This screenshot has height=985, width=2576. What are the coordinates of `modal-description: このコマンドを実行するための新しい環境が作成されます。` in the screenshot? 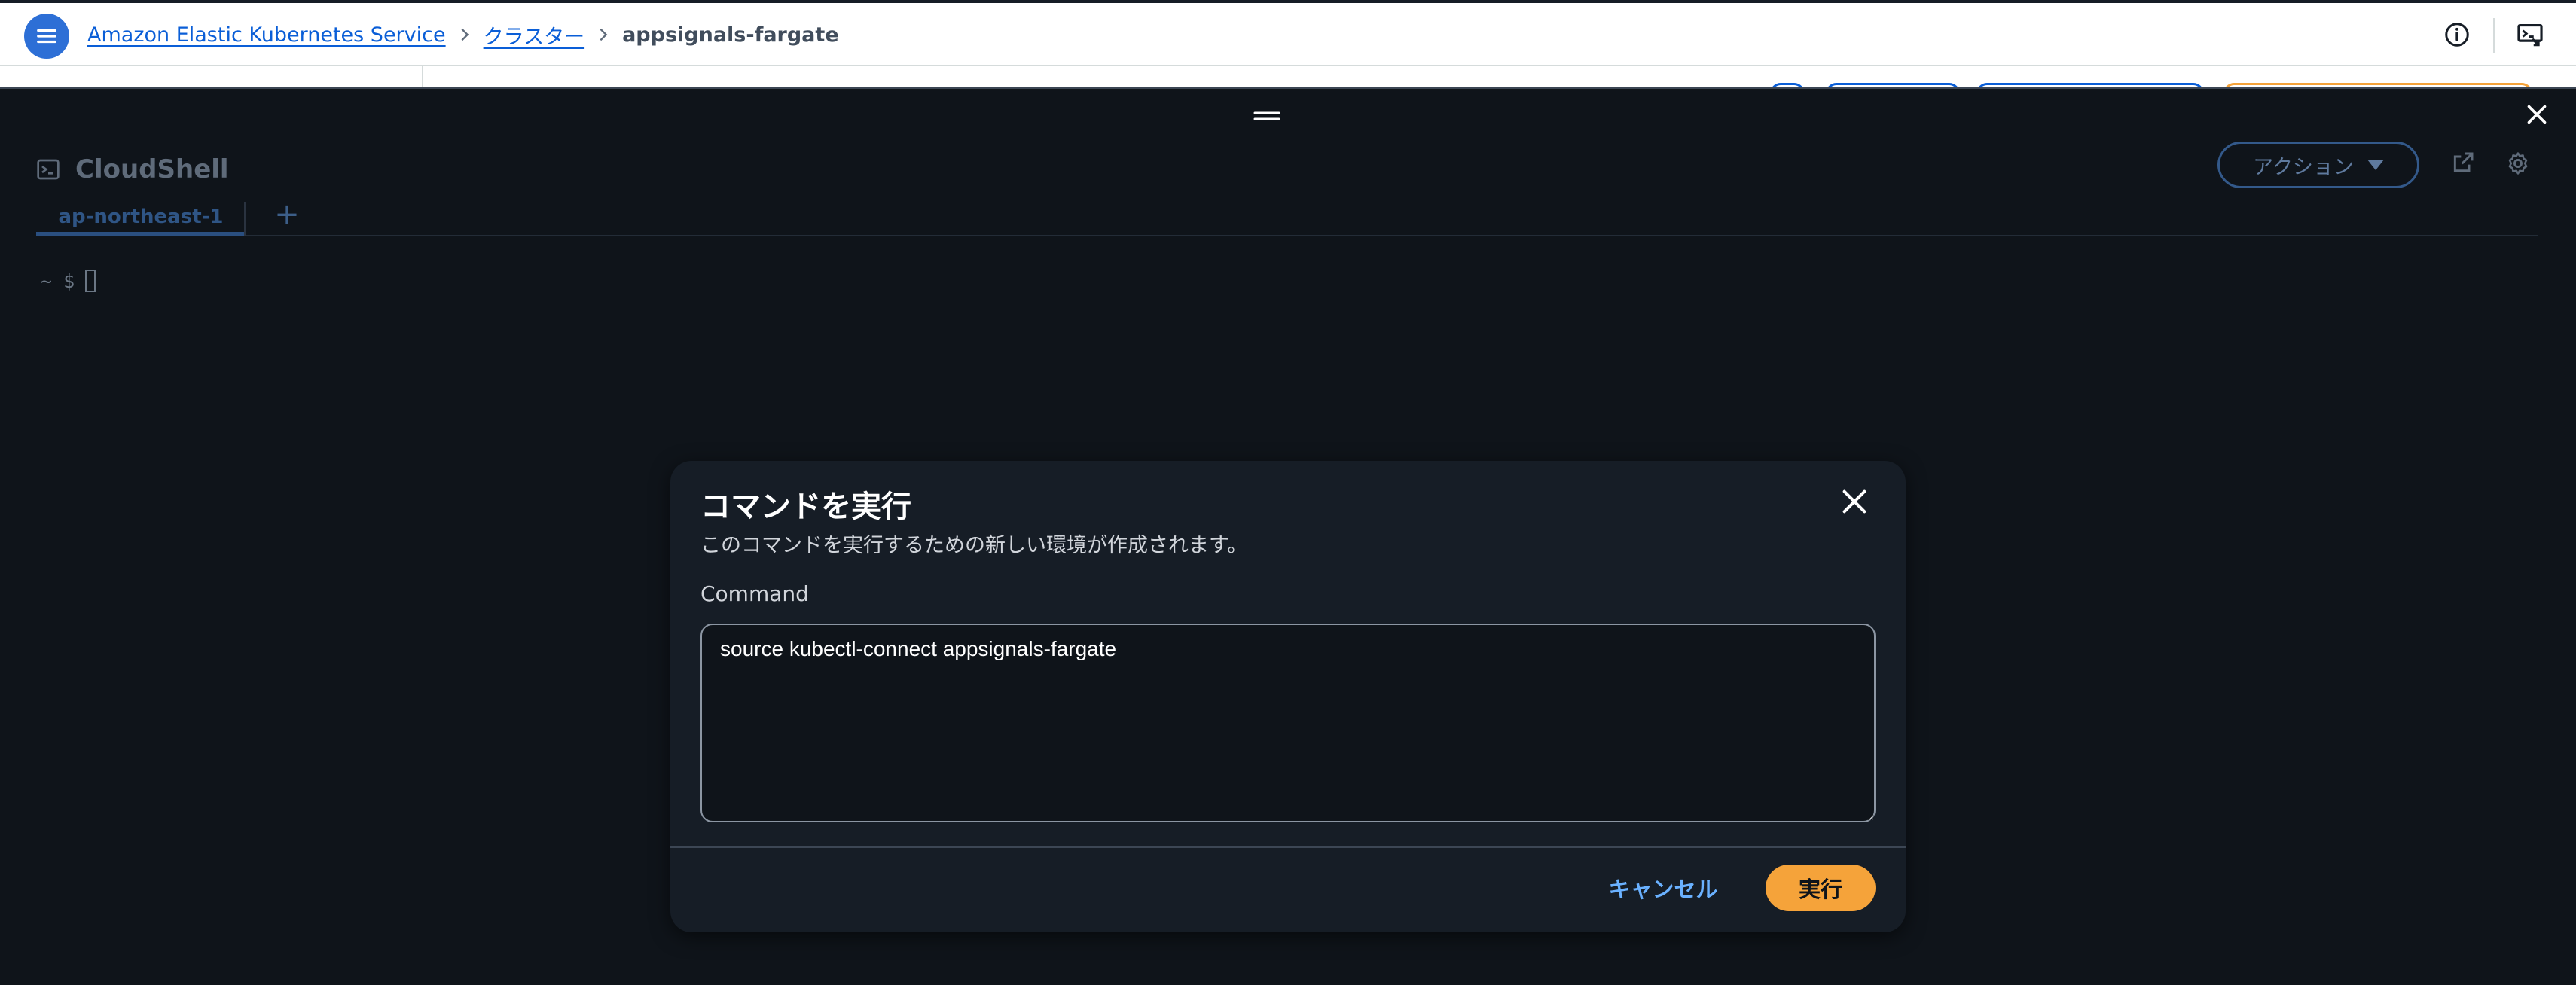 It's located at (974, 545).